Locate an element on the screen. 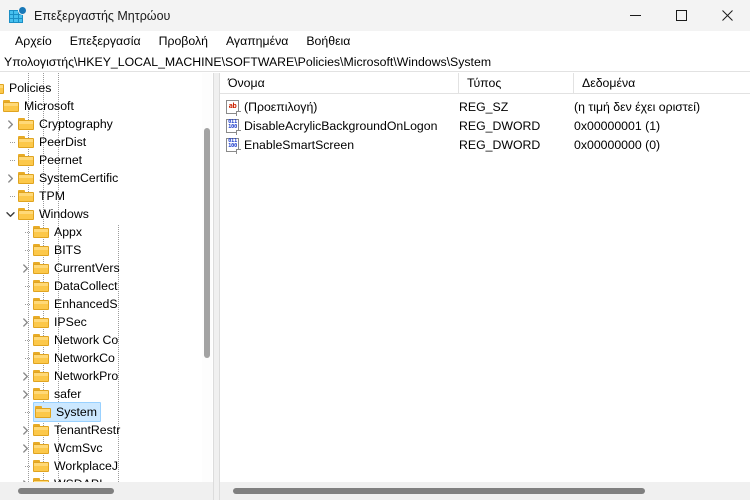  tree-item-tenantrestr: TenantRestr is located at coordinates (68, 430).